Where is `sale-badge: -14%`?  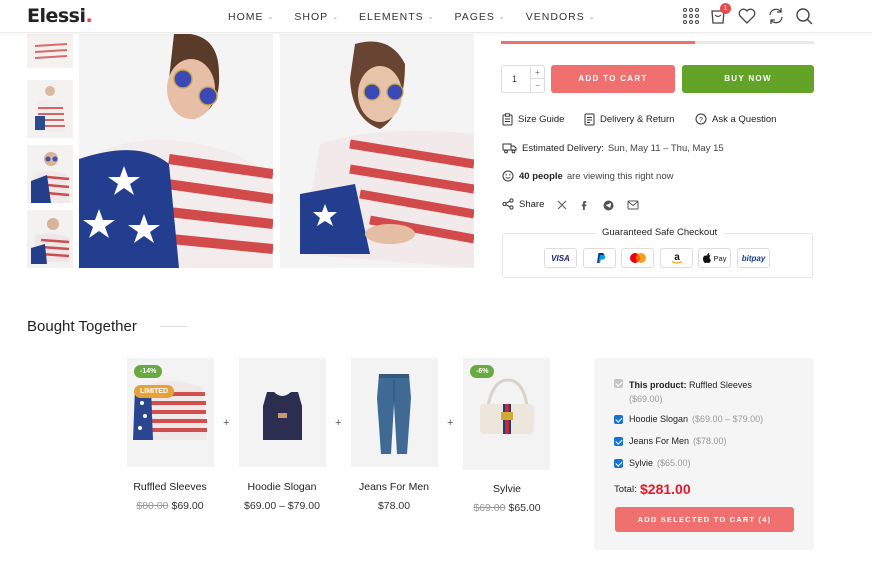
sale-badge: -14% is located at coordinates (148, 371).